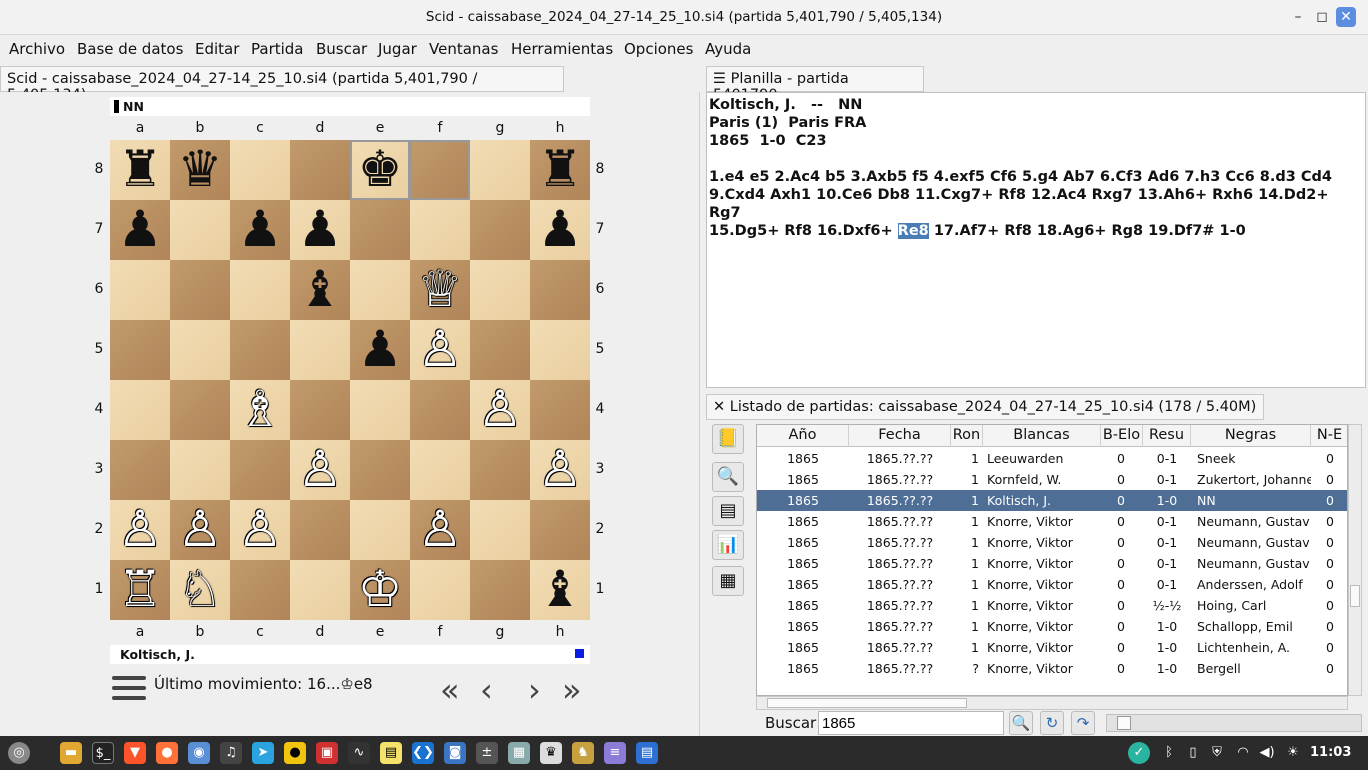 This screenshot has height=770, width=1368. Describe the element at coordinates (728, 511) in the screenshot. I see `layout-icon: ▤` at that location.